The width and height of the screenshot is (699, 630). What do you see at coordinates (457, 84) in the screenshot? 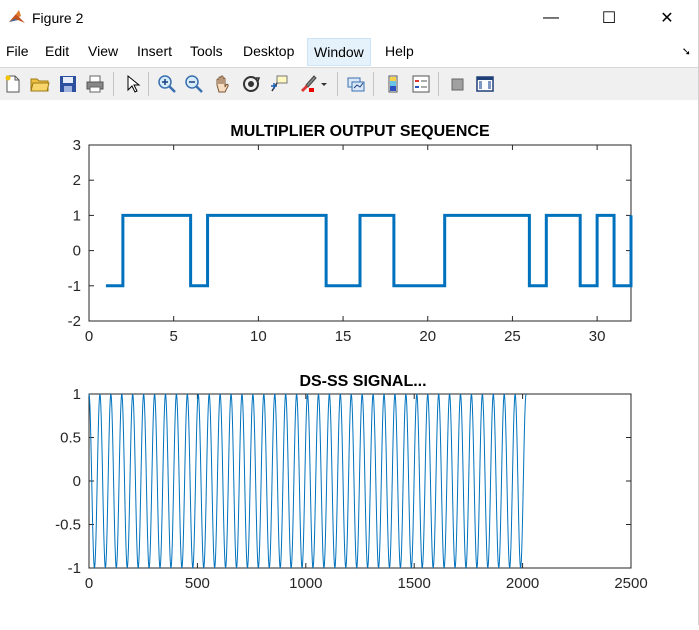
I see `hide-plot-tools-icon` at bounding box center [457, 84].